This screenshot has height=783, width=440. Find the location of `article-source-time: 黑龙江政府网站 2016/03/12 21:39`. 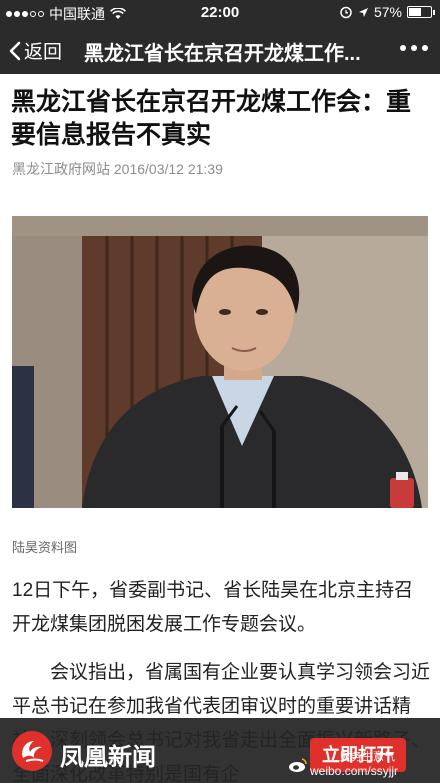

article-source-time: 黑龙江政府网站 2016/03/12 21:39 is located at coordinates (117, 169).